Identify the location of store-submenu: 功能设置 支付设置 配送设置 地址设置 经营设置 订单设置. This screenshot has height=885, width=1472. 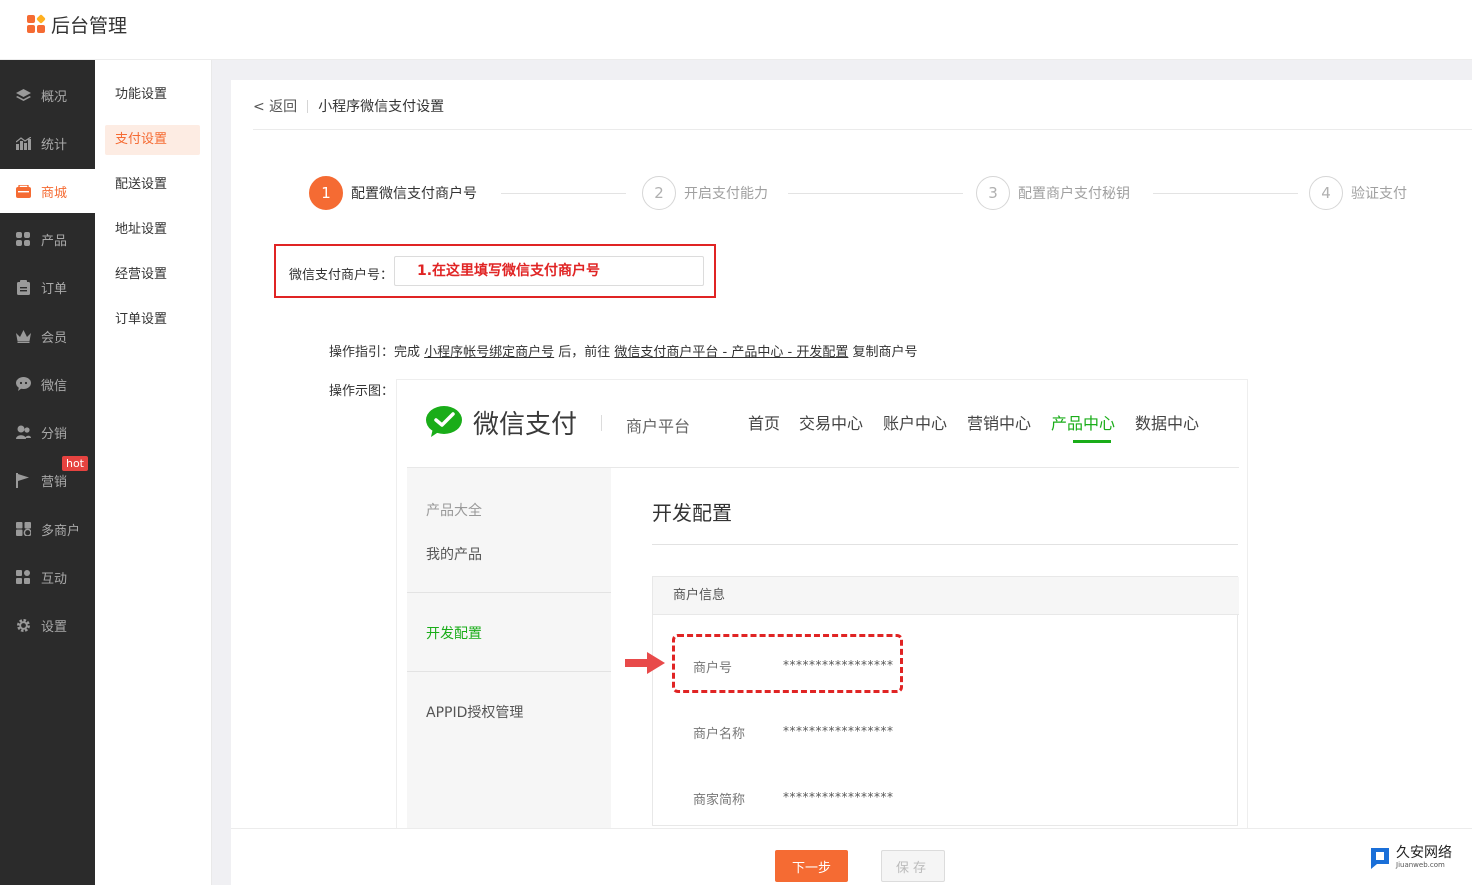
(153, 472).